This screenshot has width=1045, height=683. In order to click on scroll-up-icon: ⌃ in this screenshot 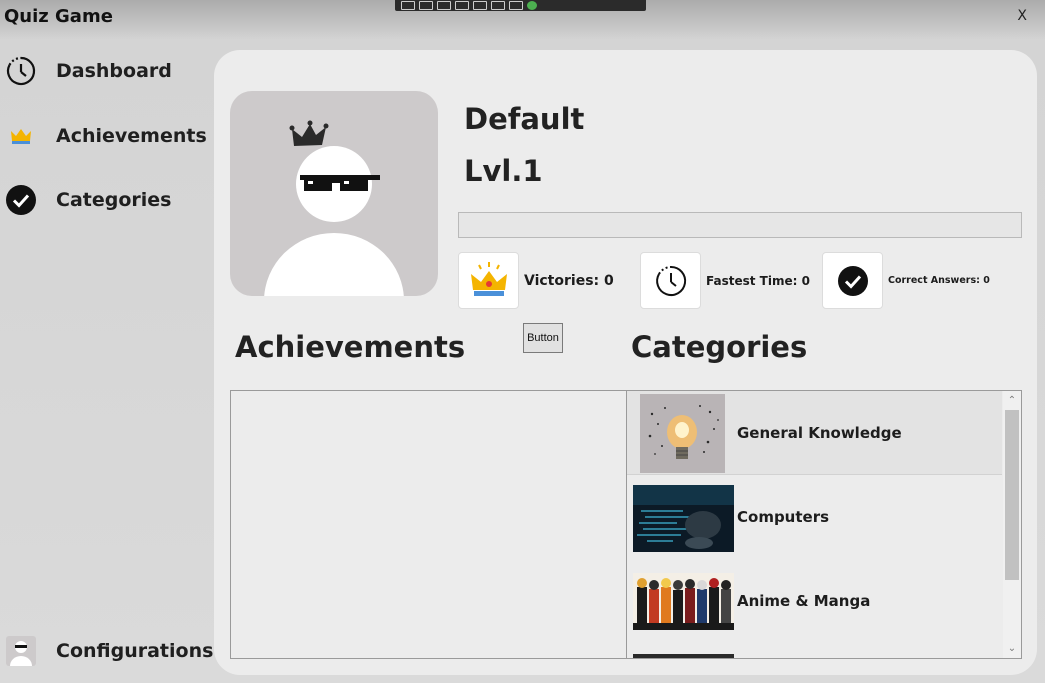, I will do `click(1012, 400)`.